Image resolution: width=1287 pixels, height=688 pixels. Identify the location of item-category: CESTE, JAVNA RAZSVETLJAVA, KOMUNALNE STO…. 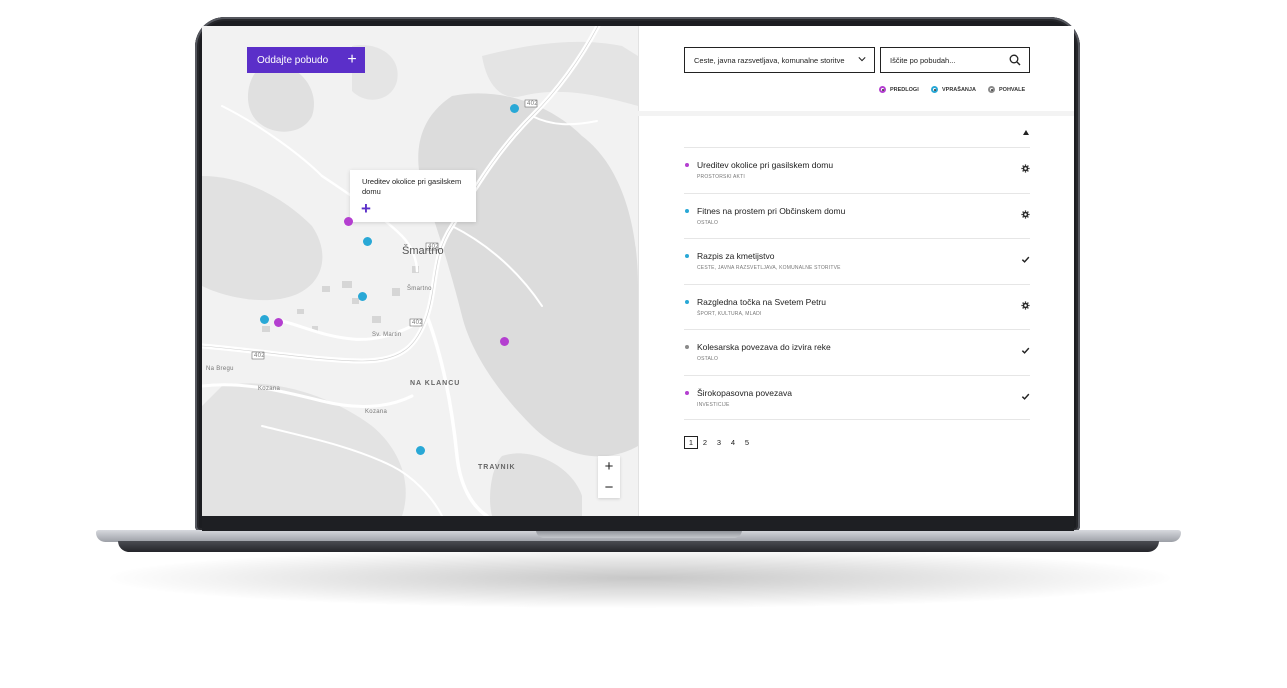
(769, 268).